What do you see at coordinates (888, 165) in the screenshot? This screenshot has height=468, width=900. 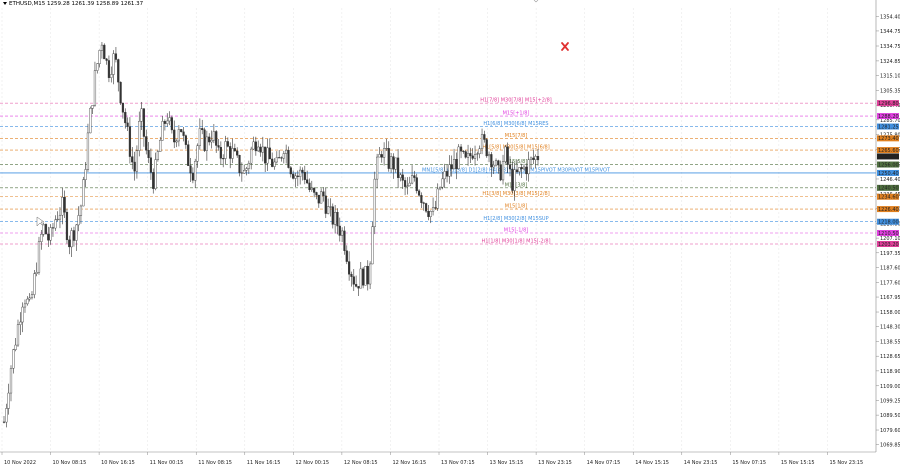 I see `price-badge-label: 1256.00` at bounding box center [888, 165].